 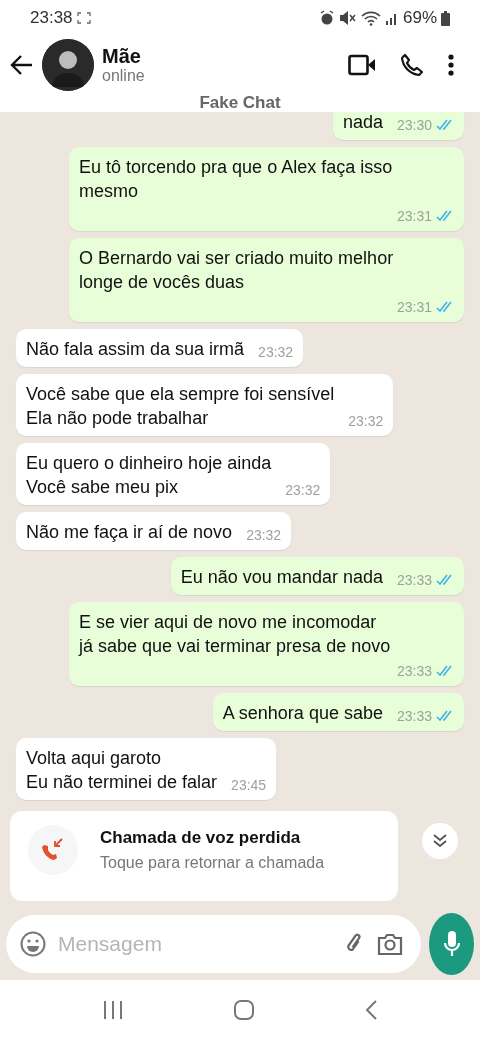 I want to click on home-icon, so click(x=244, y=1010).